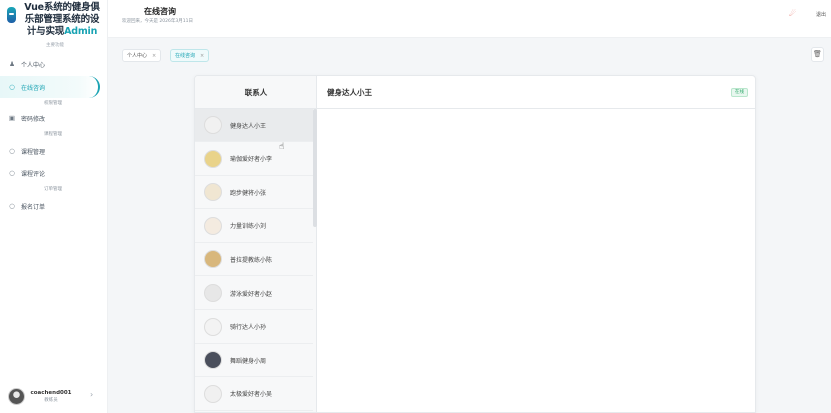 The height and width of the screenshot is (413, 831). Describe the element at coordinates (157, 21) in the screenshot. I see `welcome-text: 欢迎回来，今天是 2026年3月11日` at that location.